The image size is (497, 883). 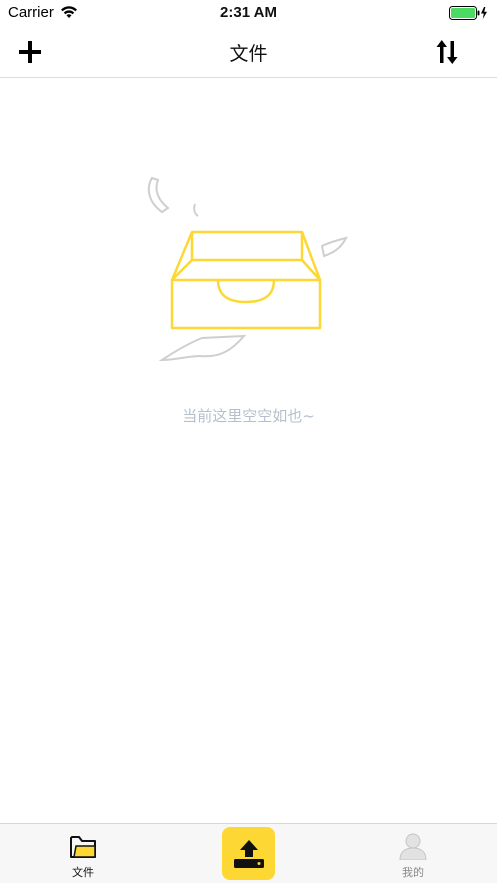 I want to click on tab-bar: 文件 我的, so click(x=248, y=853).